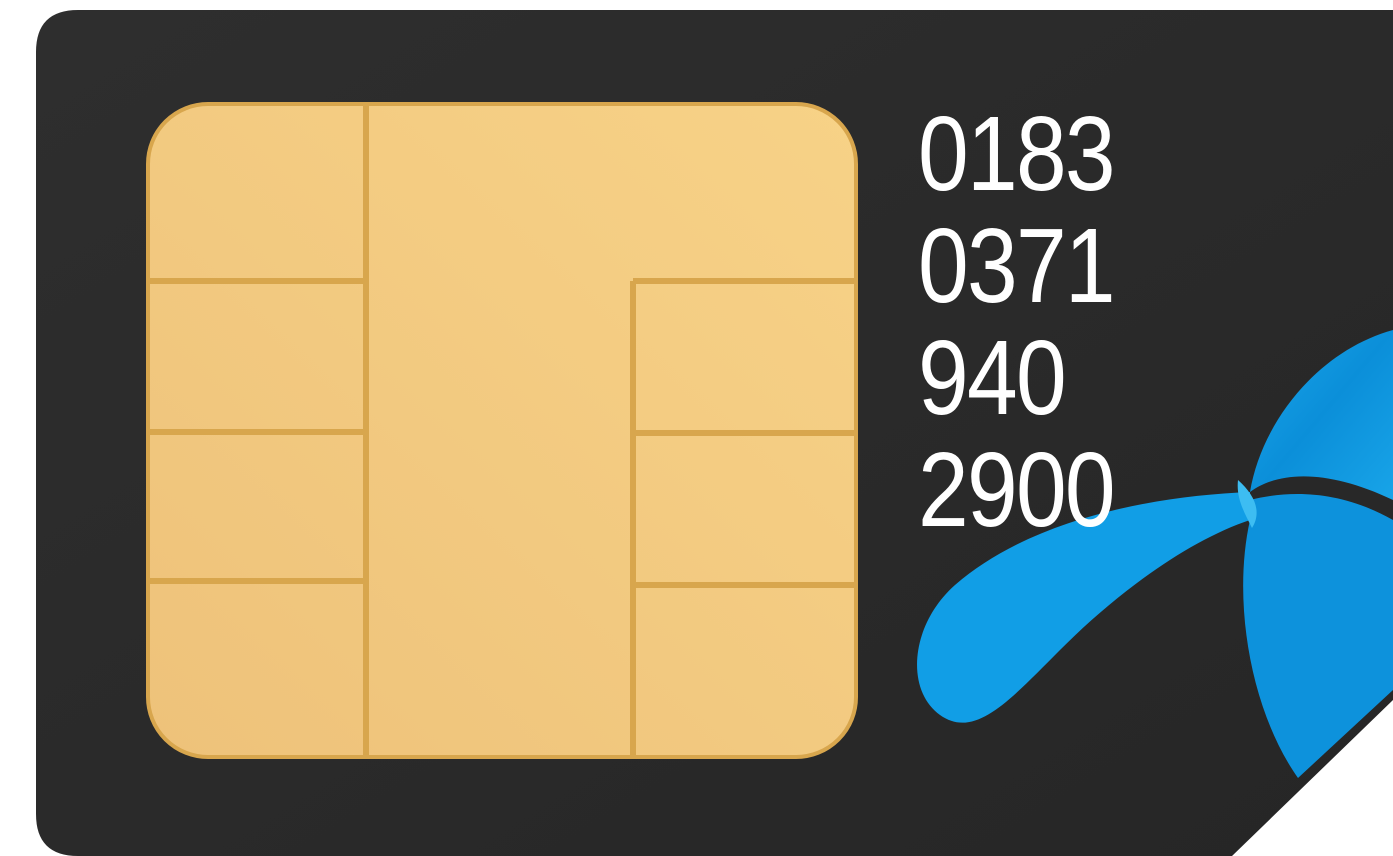 The image size is (1393, 856). Describe the element at coordinates (1017, 490) in the screenshot. I see `sim-number-line-4: 2900` at that location.